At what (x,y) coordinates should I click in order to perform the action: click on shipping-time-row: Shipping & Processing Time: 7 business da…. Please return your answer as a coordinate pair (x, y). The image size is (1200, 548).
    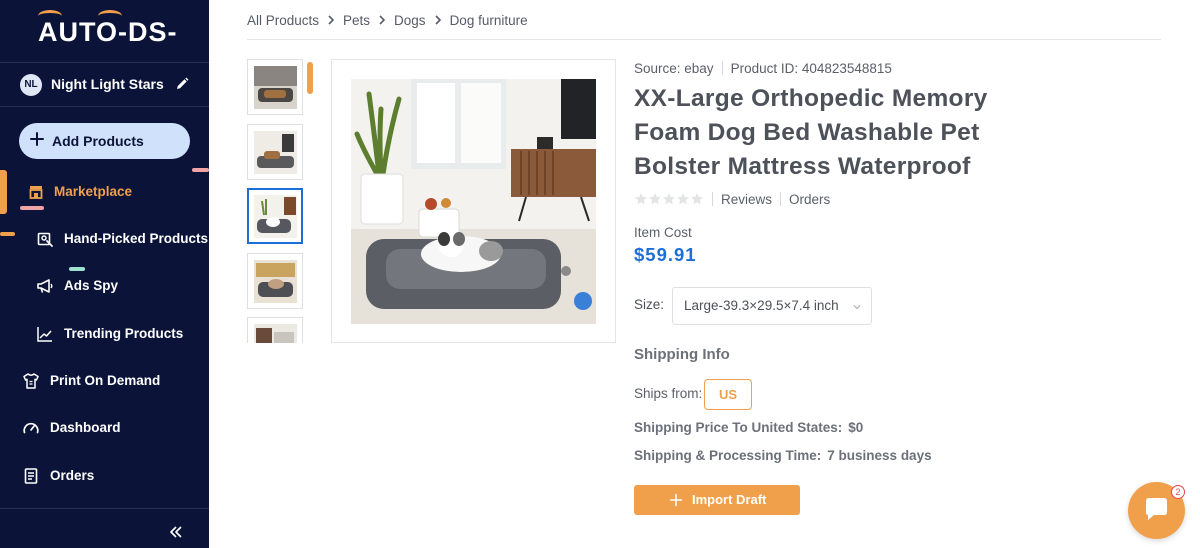
    Looking at the image, I should click on (783, 455).